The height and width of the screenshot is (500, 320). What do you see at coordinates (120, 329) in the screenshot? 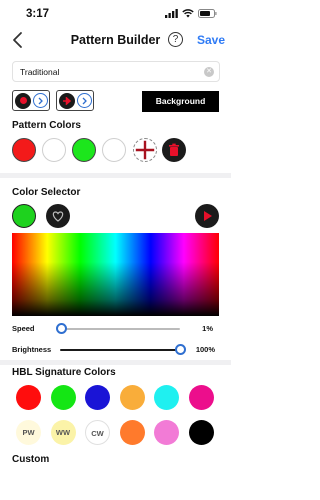
I see `speed-track` at bounding box center [120, 329].